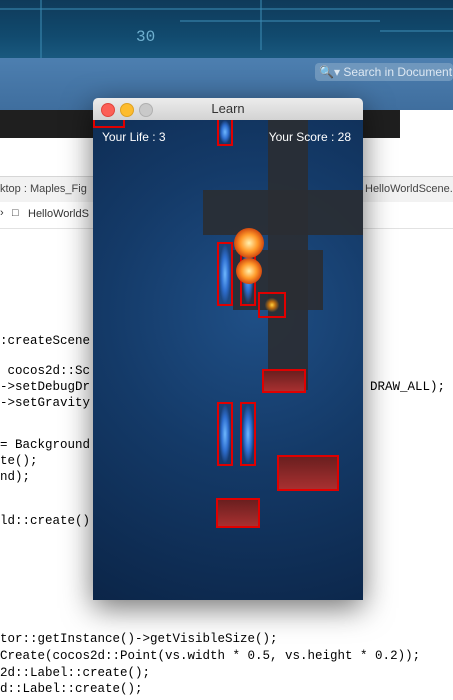 This screenshot has height=700, width=453. I want to click on enemy-ship, so click(284, 381).